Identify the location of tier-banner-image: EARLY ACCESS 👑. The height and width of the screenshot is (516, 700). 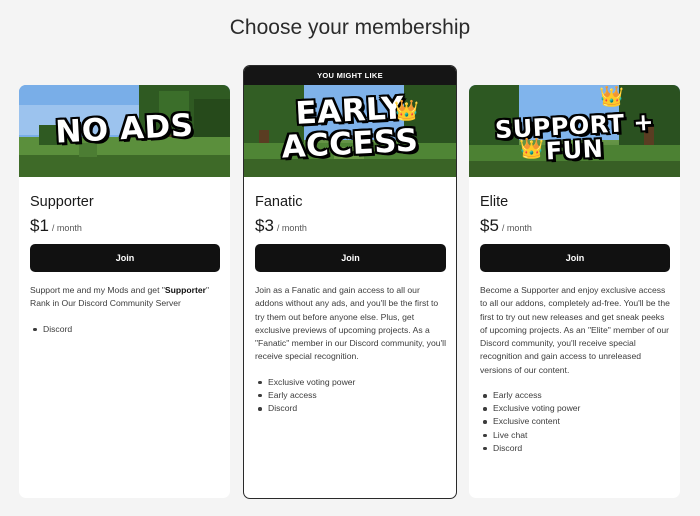
(350, 131).